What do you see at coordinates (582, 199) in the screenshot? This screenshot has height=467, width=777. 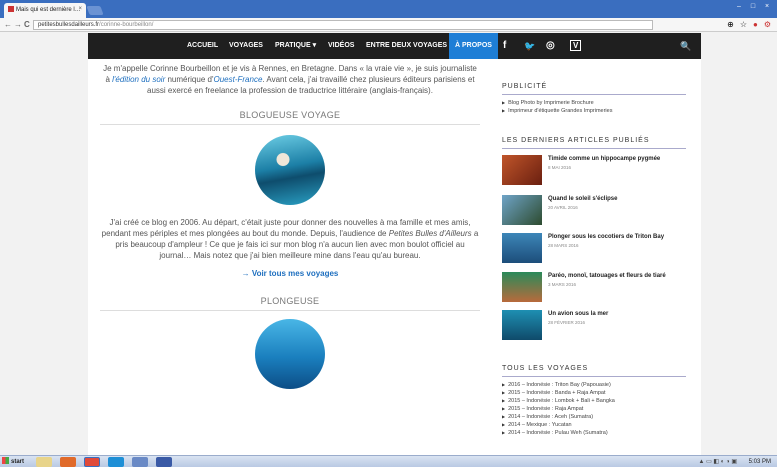 I see `article-title: Quand le soleil s'éclipse` at bounding box center [582, 199].